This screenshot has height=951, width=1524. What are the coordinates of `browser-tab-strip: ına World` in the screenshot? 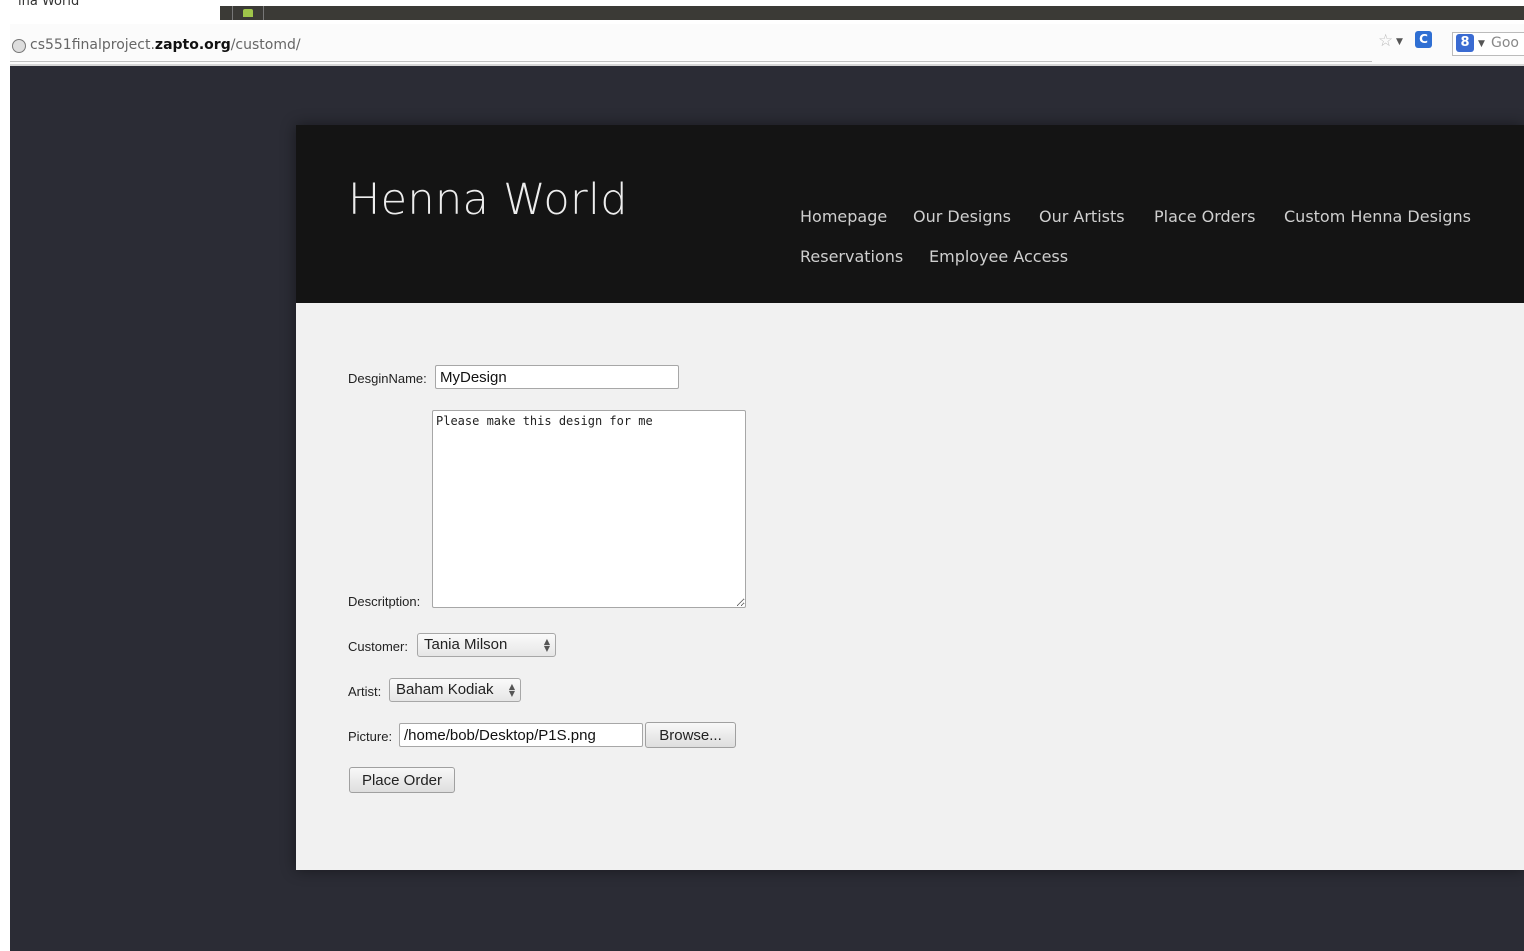 It's located at (767, 12).